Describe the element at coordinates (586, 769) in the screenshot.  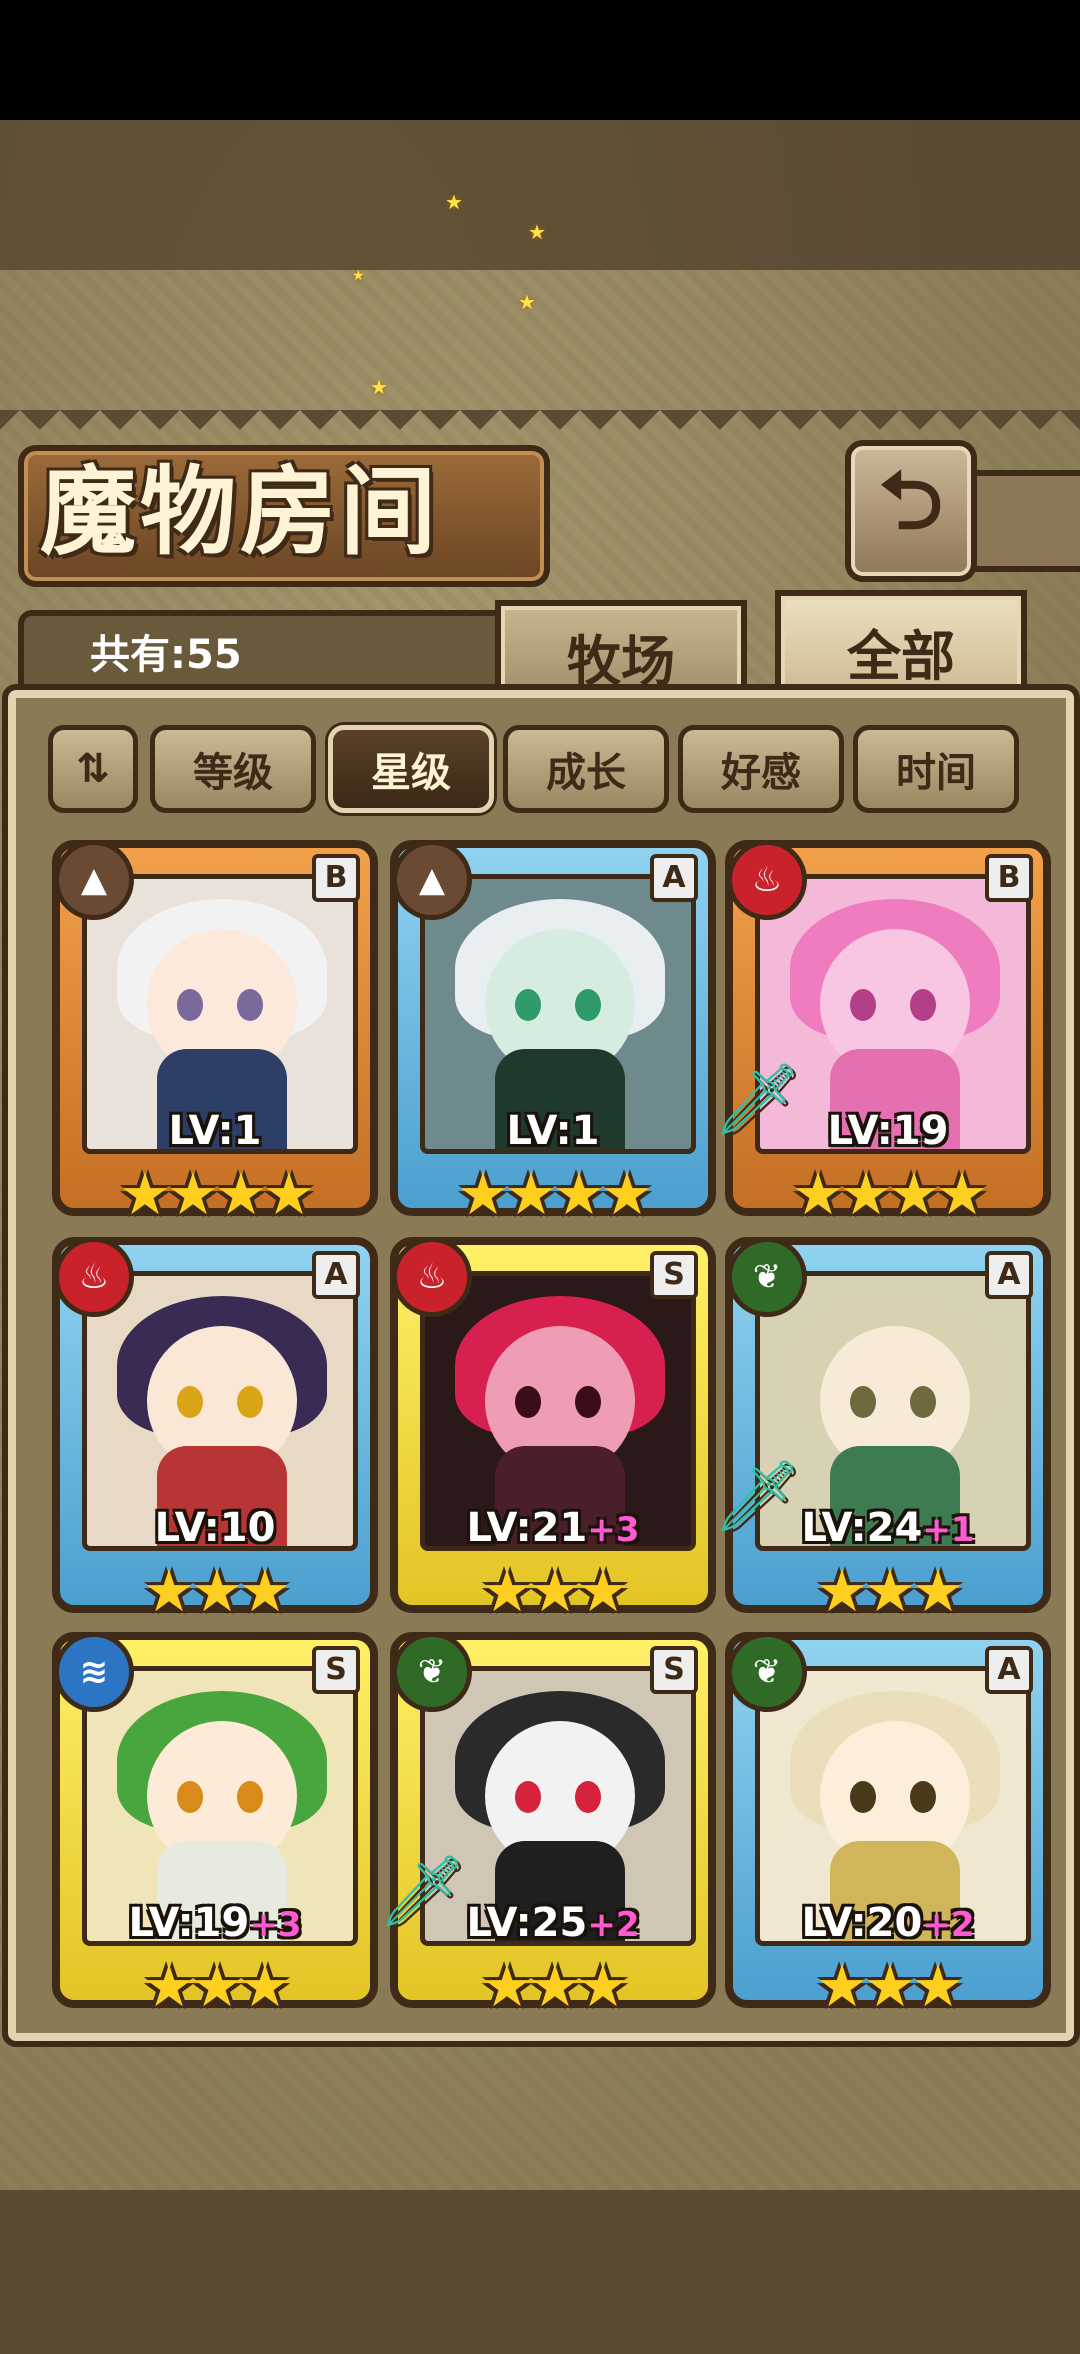
I see `sort-growth-button: 成长` at that location.